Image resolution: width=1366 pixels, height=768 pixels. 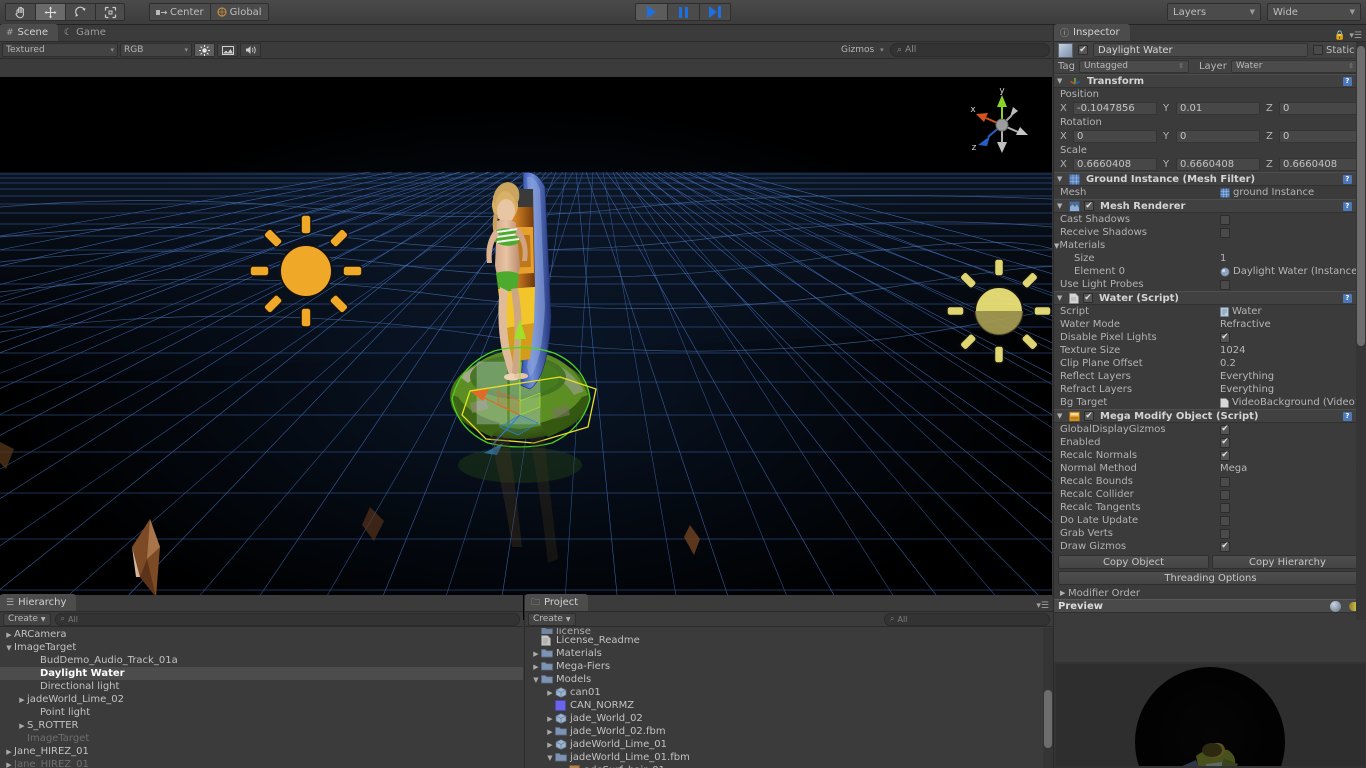 What do you see at coordinates (80, 12) in the screenshot?
I see `rotate-tool-button` at bounding box center [80, 12].